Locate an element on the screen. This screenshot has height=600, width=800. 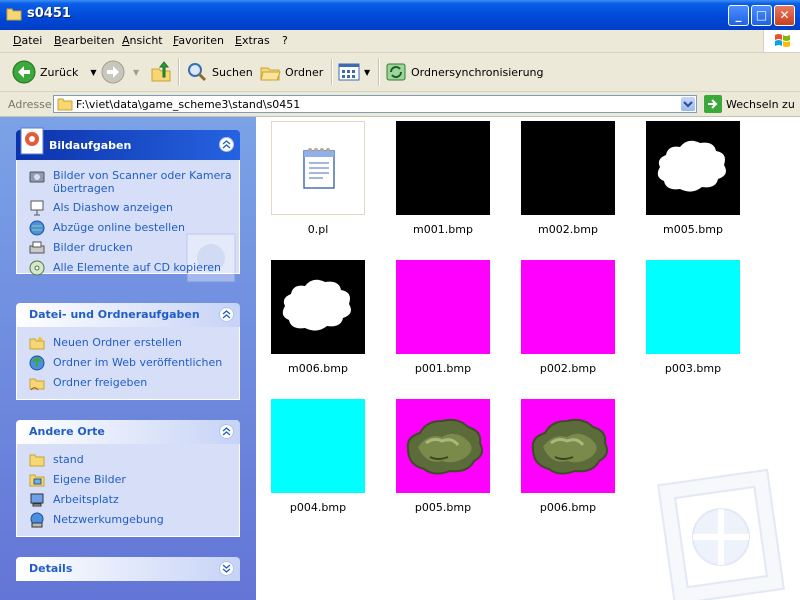
terrain-island is located at coordinates (569, 446).